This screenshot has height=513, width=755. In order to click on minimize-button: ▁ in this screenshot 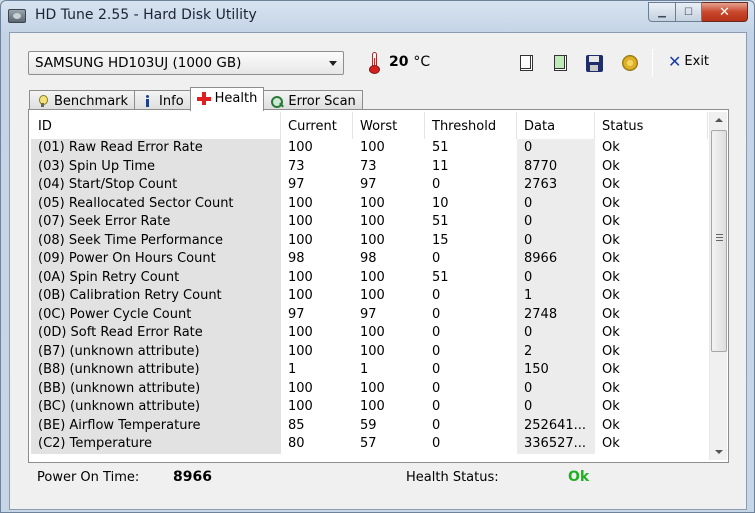, I will do `click(662, 12)`.